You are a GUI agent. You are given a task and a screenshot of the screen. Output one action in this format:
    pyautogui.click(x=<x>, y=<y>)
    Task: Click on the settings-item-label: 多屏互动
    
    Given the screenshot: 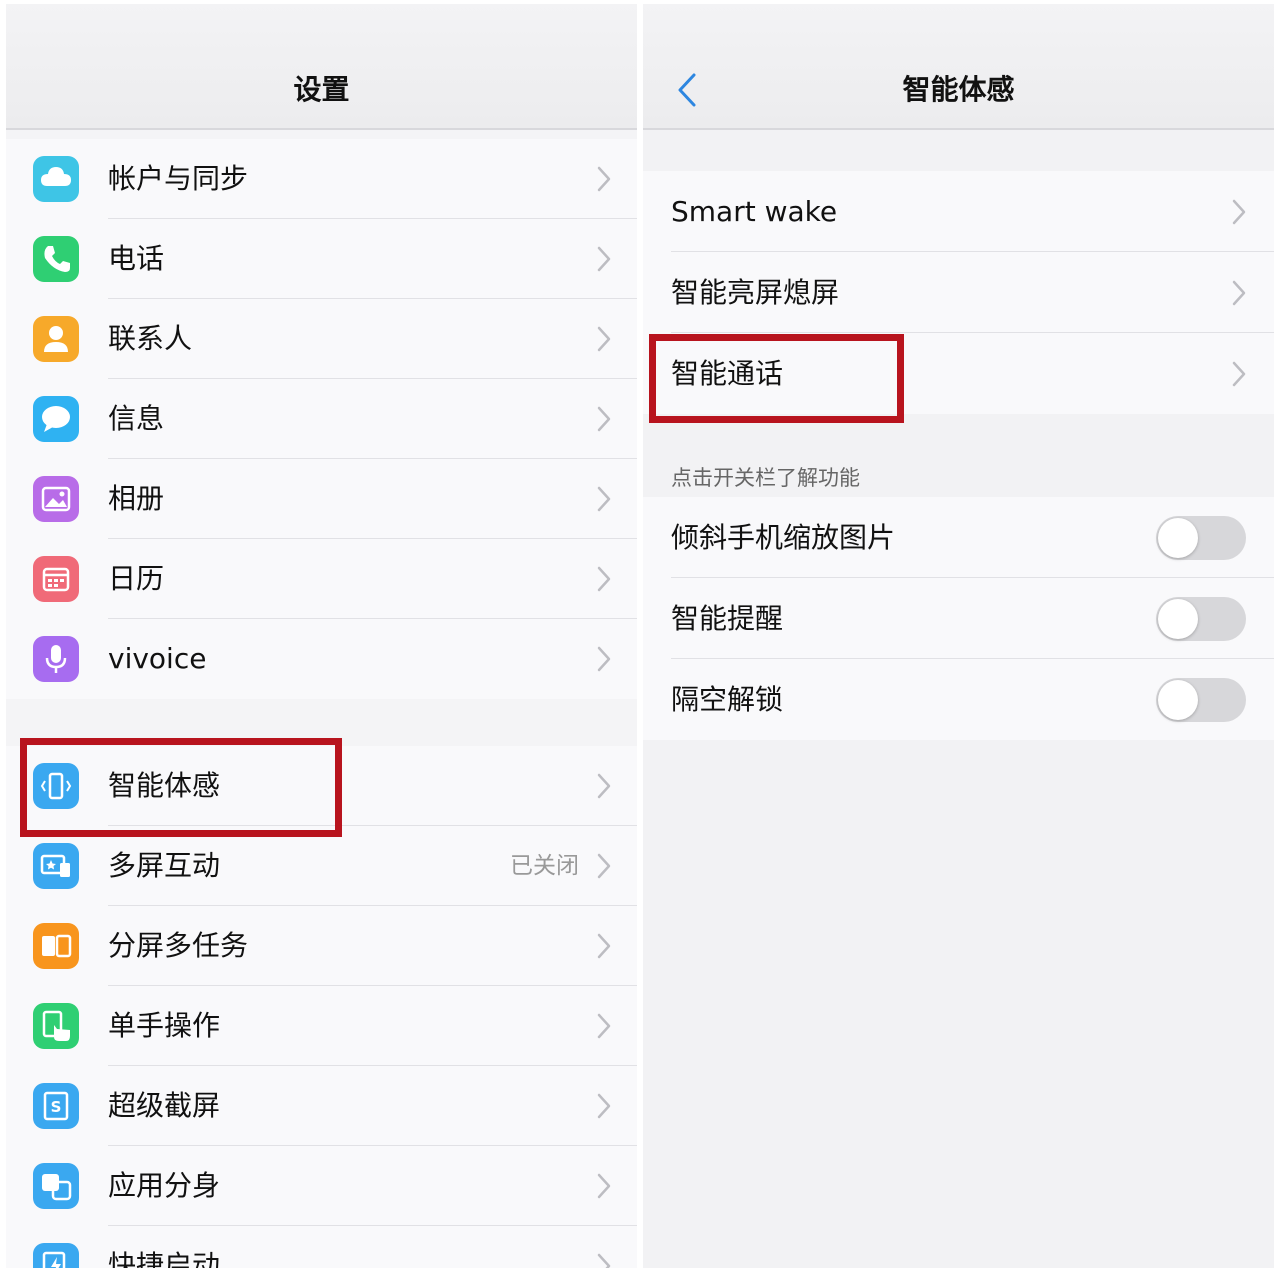 What is the action you would take?
    pyautogui.click(x=164, y=865)
    